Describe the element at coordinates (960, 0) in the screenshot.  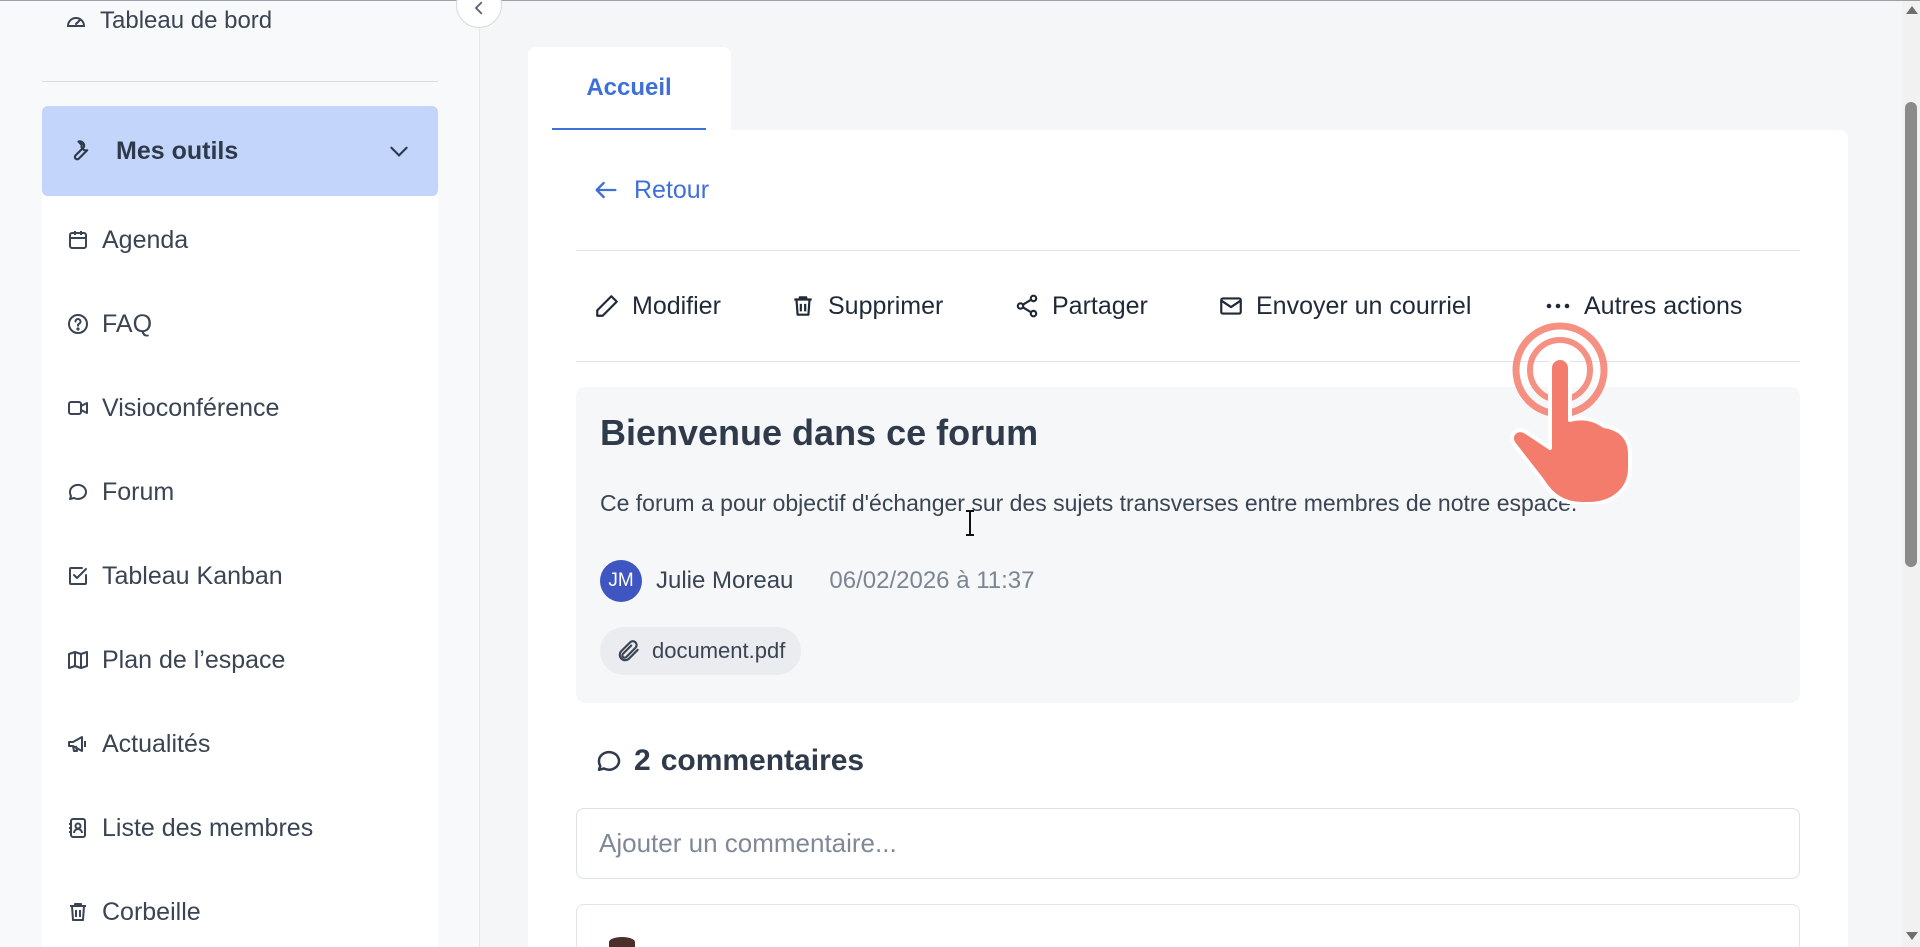
I see `top-border` at that location.